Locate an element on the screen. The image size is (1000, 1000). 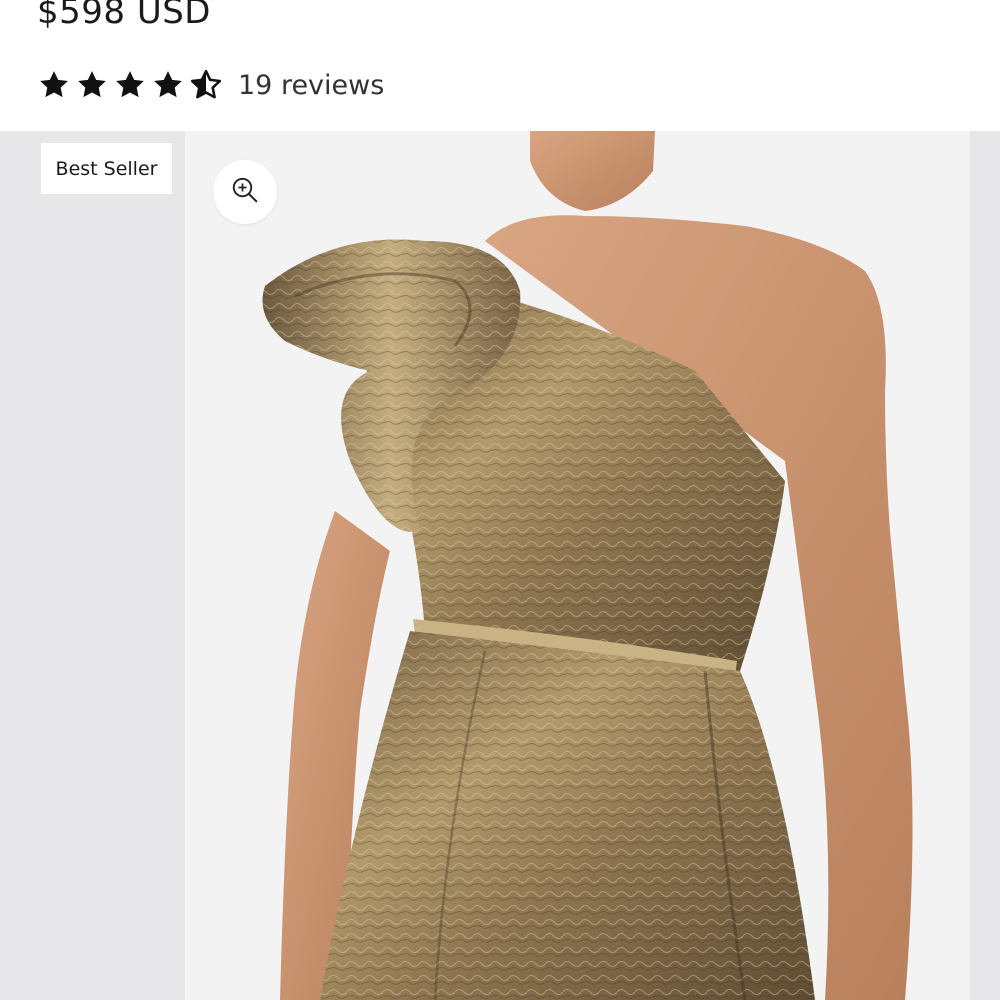
zoom-button is located at coordinates (245, 192).